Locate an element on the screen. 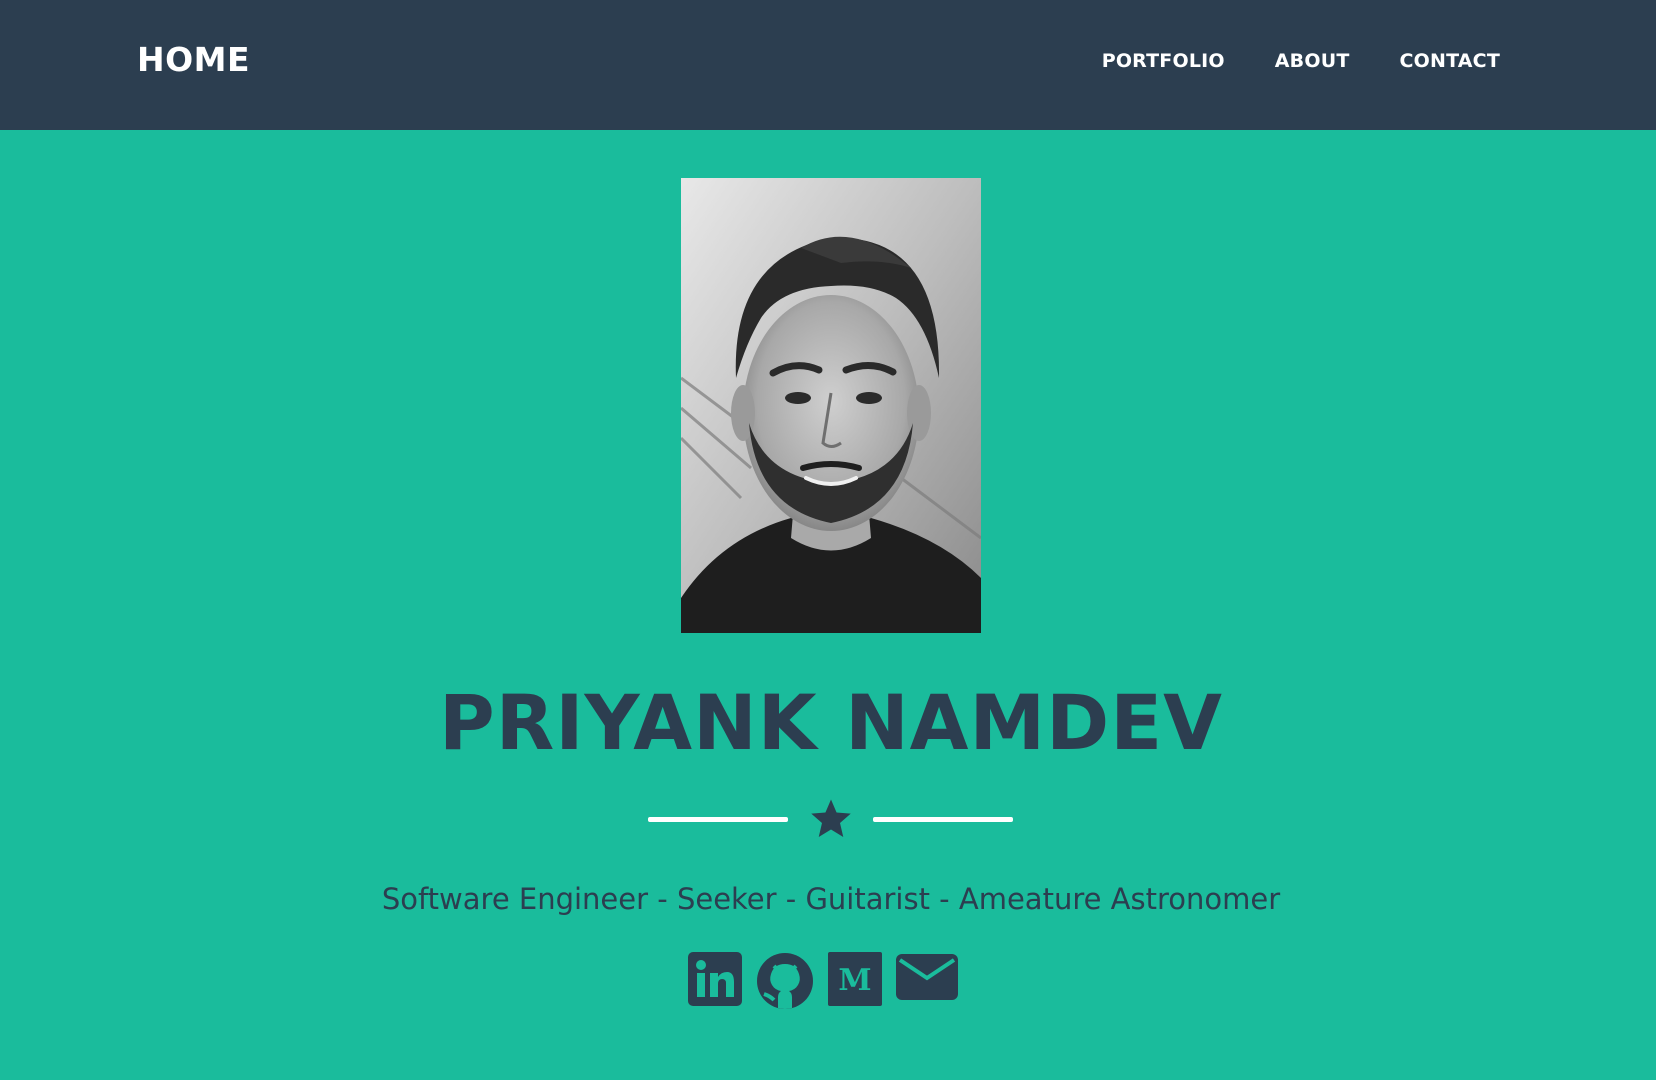  star-divider is located at coordinates (830, 820).